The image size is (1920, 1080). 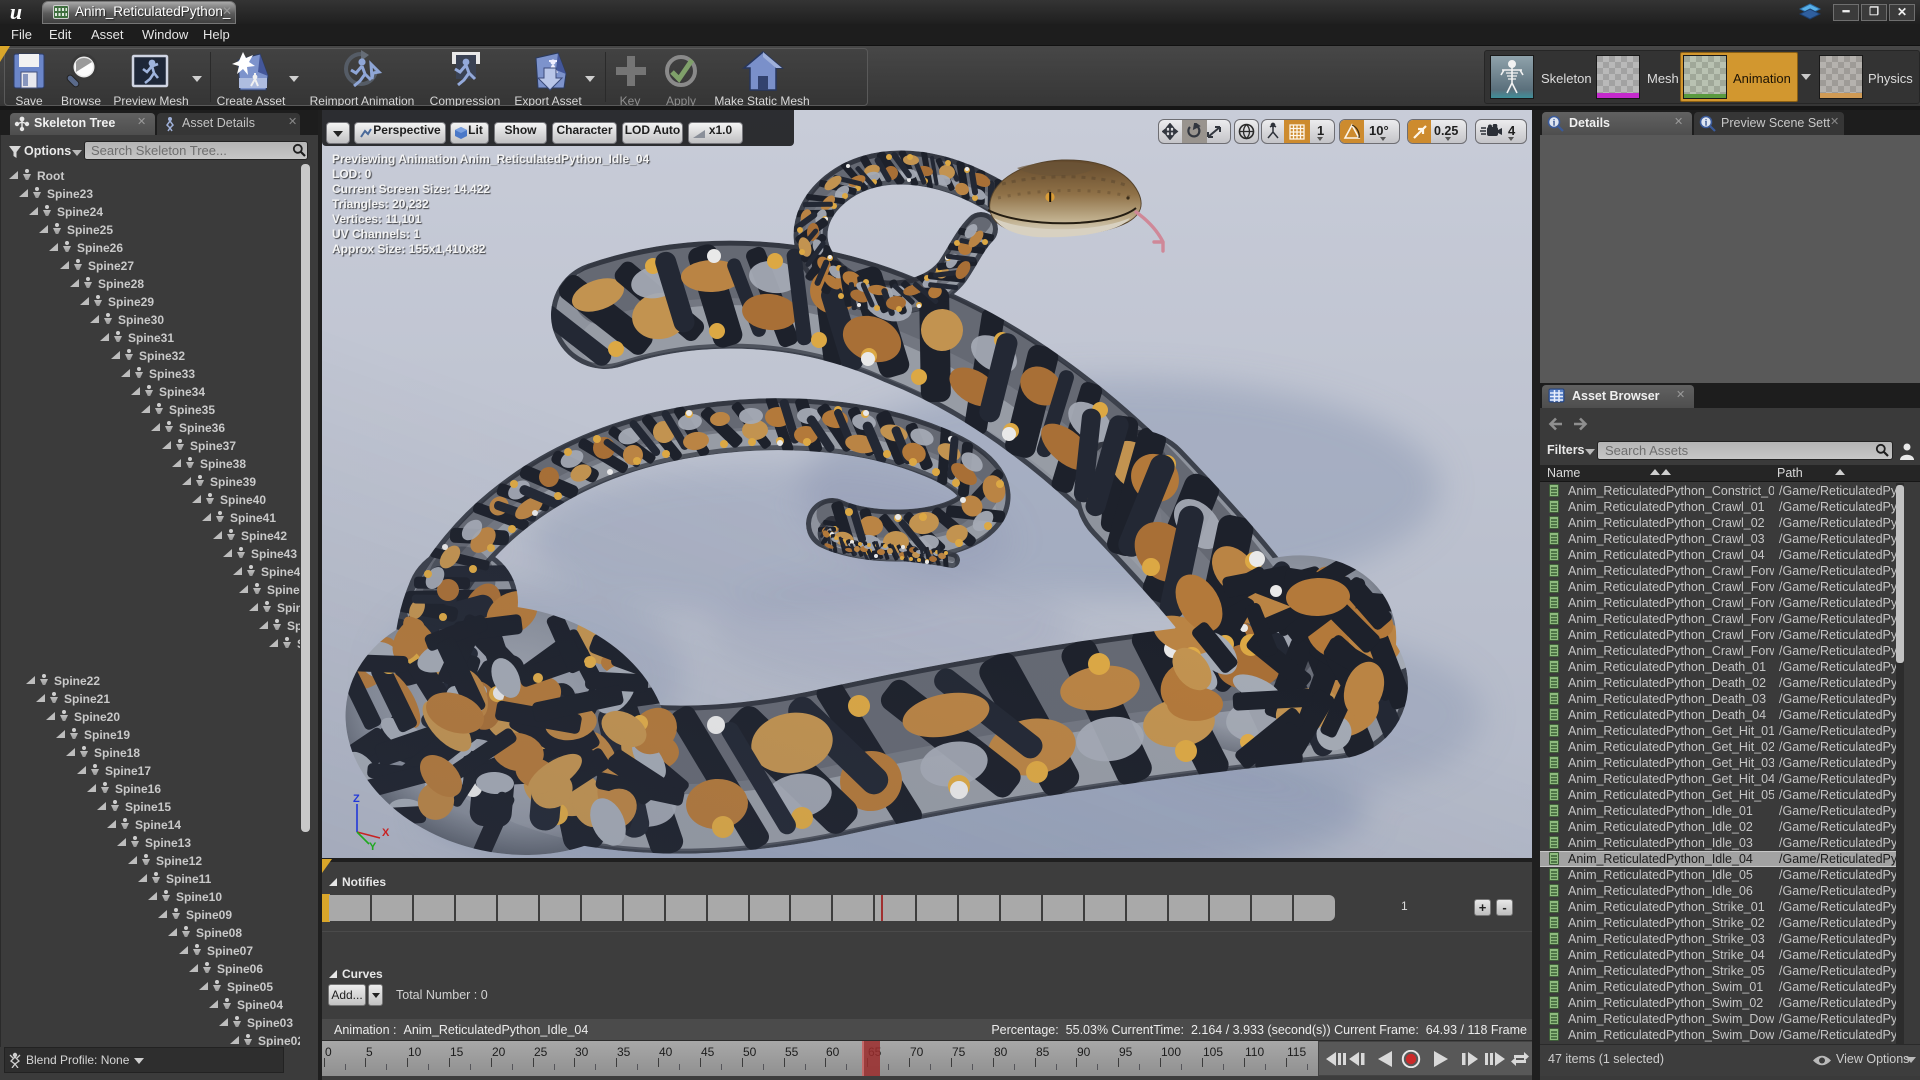 I want to click on svg-text: Z, so click(x=356, y=799).